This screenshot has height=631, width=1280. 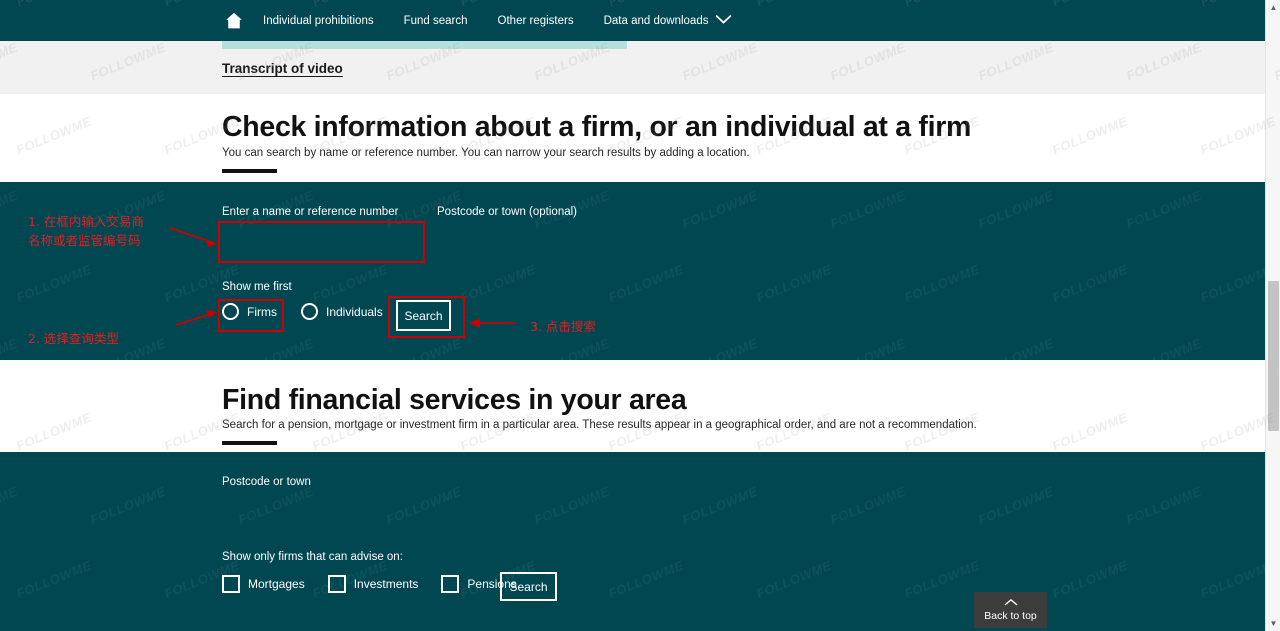 I want to click on radio-option-firms: Firms, so click(x=249, y=311).